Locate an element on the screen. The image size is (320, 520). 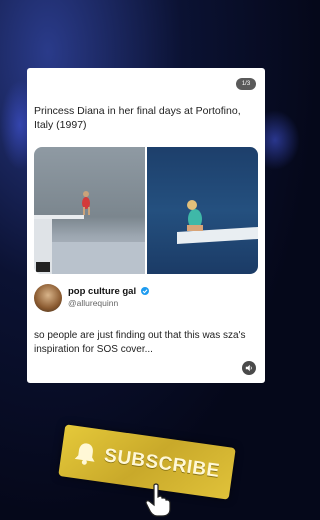
sea-scene-image is located at coordinates (217, 222).